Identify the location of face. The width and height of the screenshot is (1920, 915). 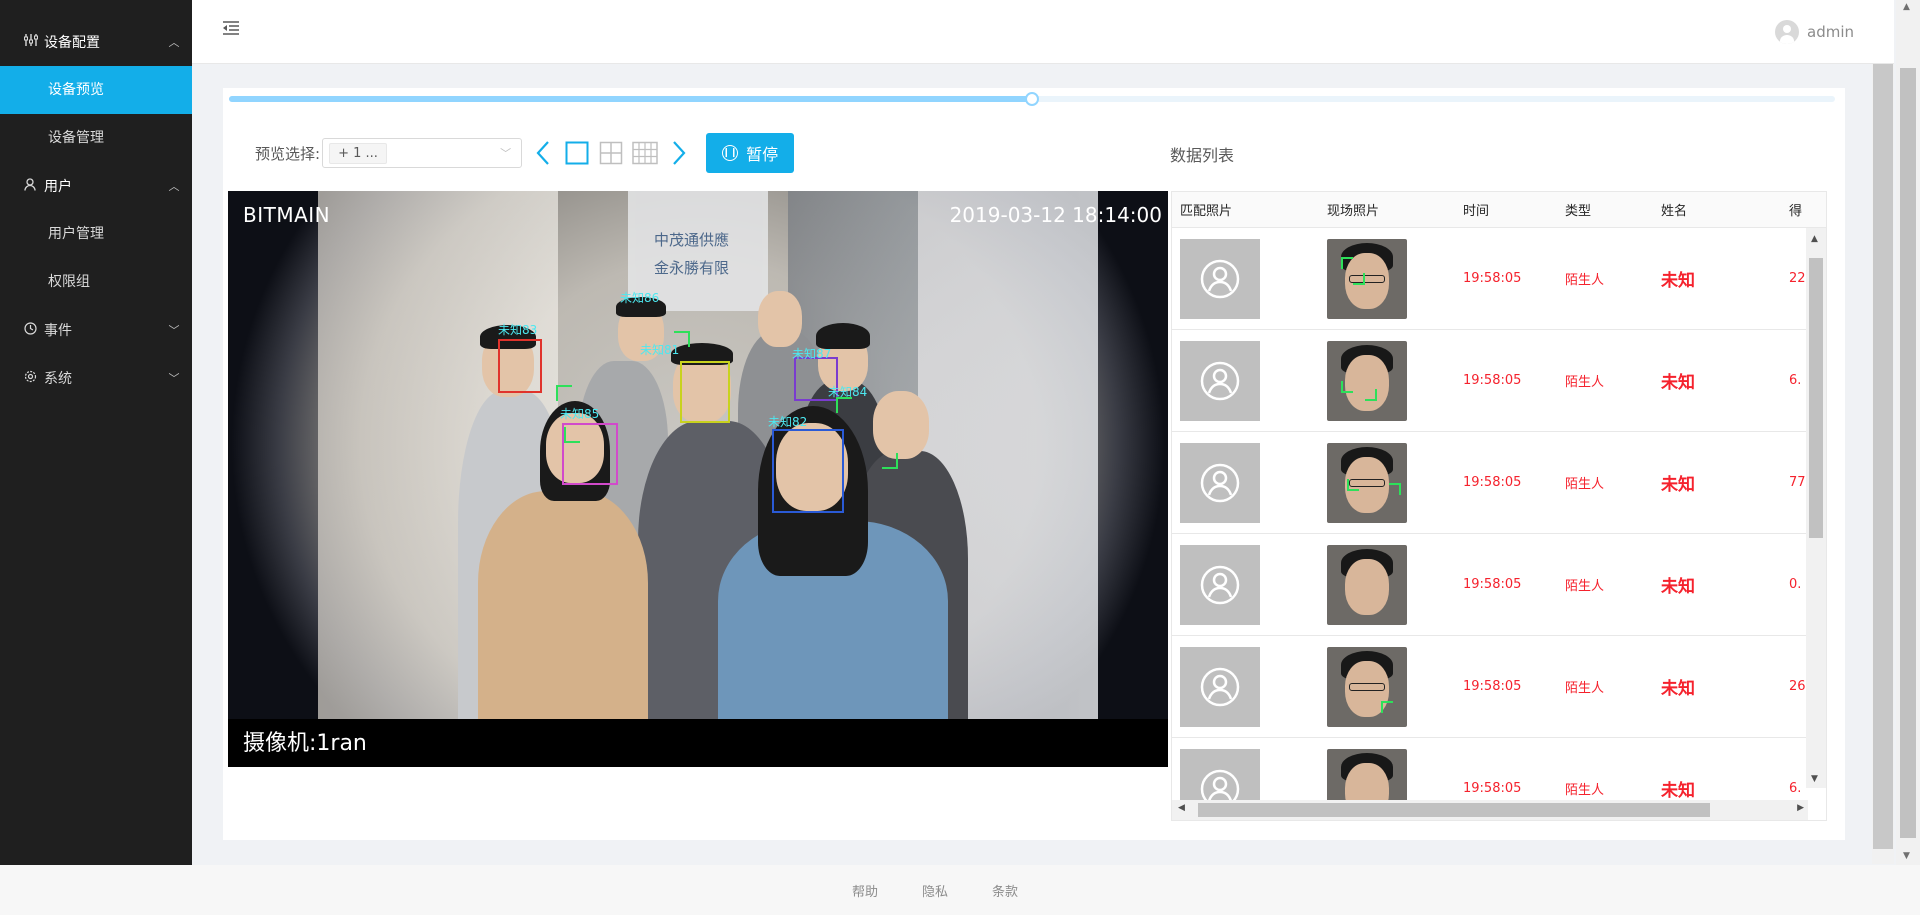
(1367, 586).